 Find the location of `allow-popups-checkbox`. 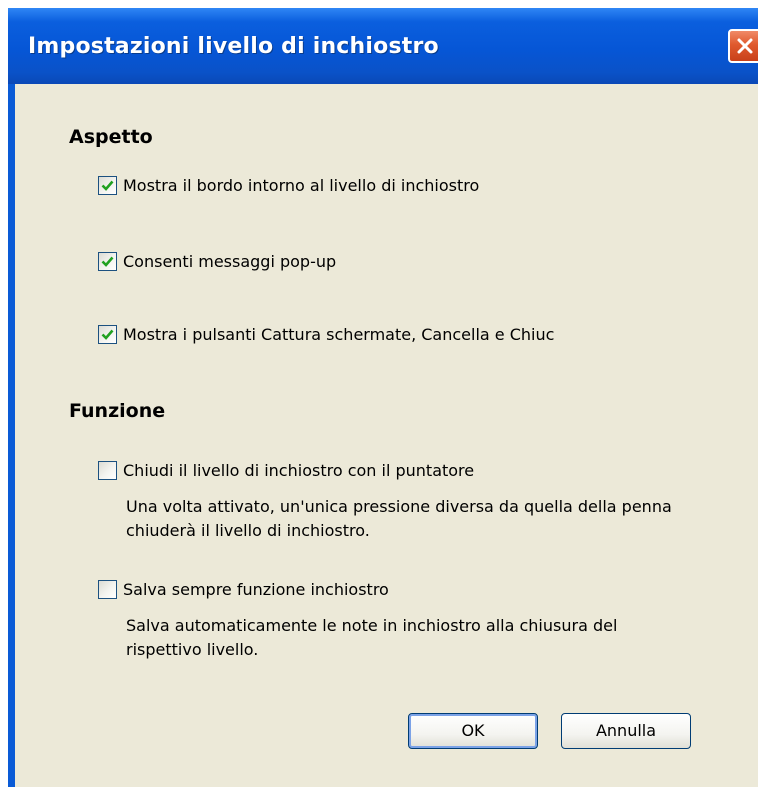

allow-popups-checkbox is located at coordinates (107, 261).